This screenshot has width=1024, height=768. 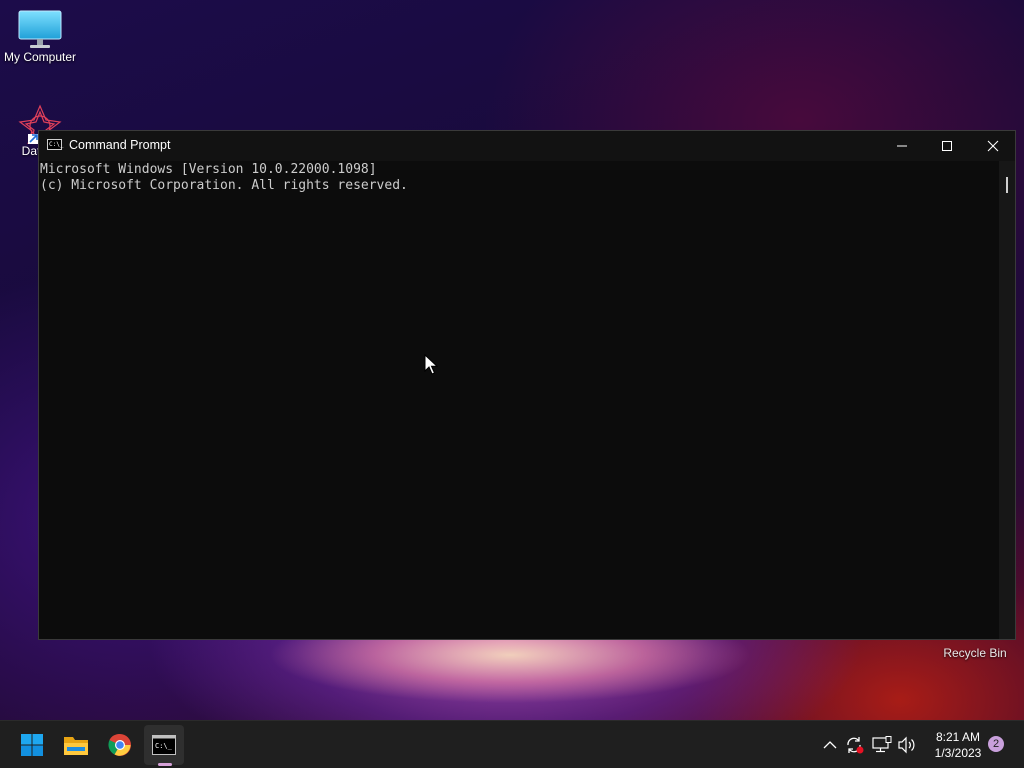 I want to click on desktop-icon-my-computer: My Computer, so click(x=40, y=37).